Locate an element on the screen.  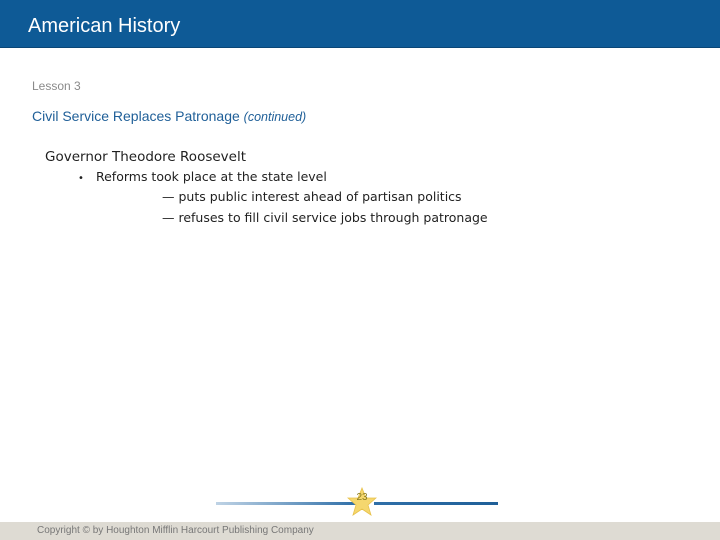
topic-heading: Governor Theodore Roosevelt is located at coordinates (146, 157).